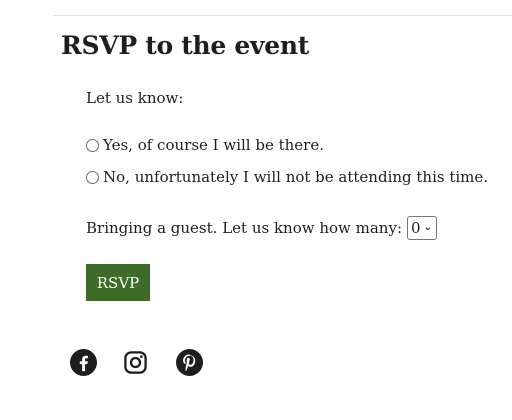  What do you see at coordinates (118, 282) in the screenshot?
I see `rsvp-submit-button: RSVP` at bounding box center [118, 282].